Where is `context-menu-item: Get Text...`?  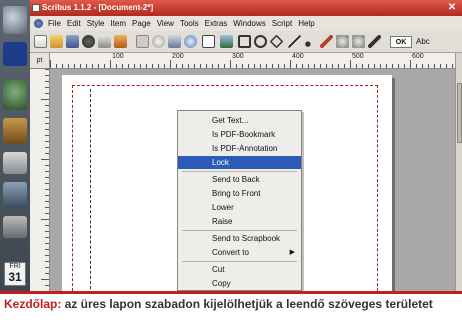
context-menu-item: Get Text... is located at coordinates (239, 120).